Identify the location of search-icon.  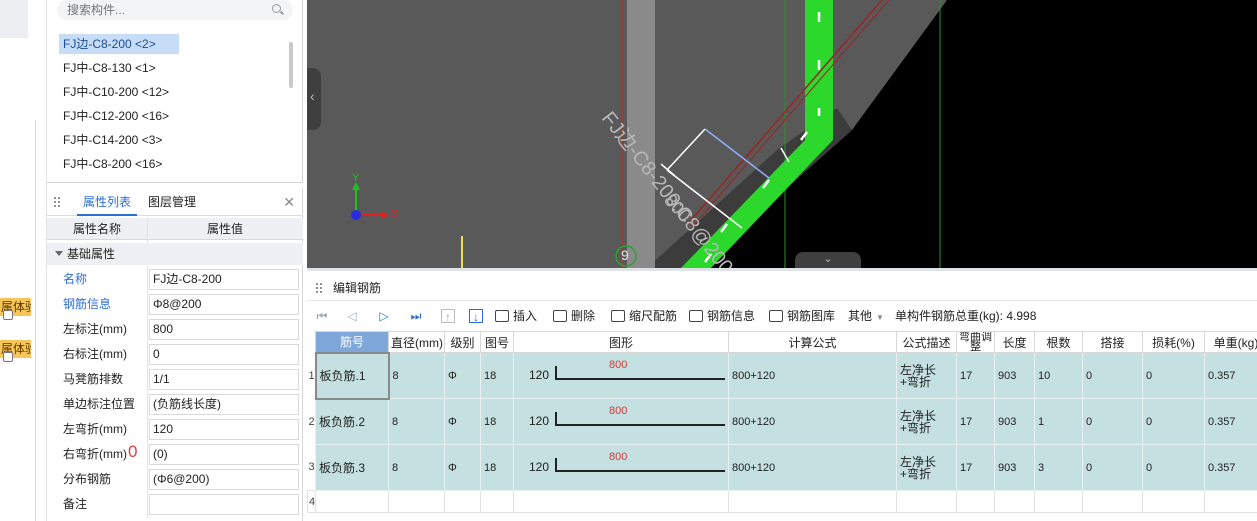
(276, 8).